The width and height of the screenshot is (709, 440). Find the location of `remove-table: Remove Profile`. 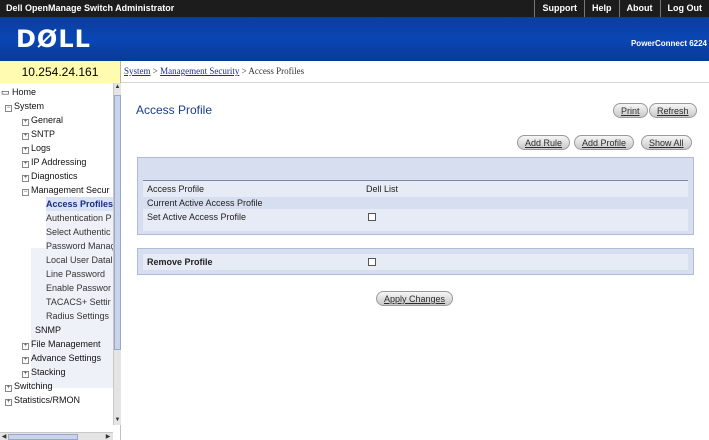

remove-table: Remove Profile is located at coordinates (415, 262).